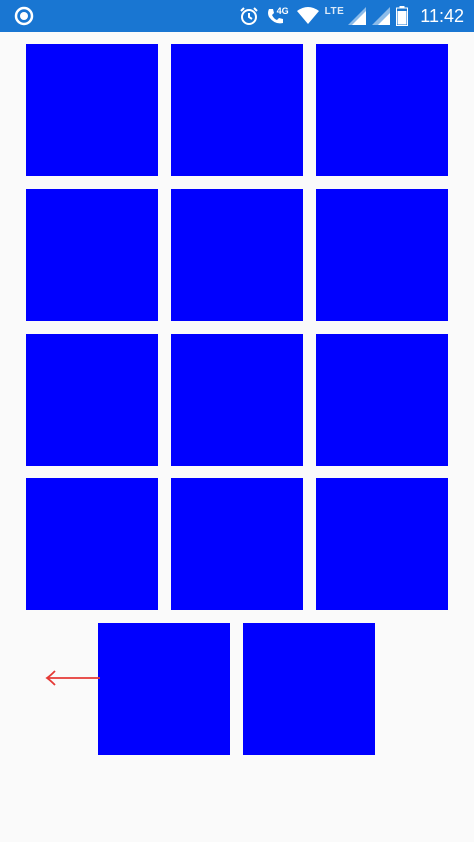  What do you see at coordinates (248, 16) in the screenshot?
I see `alarm-icon` at bounding box center [248, 16].